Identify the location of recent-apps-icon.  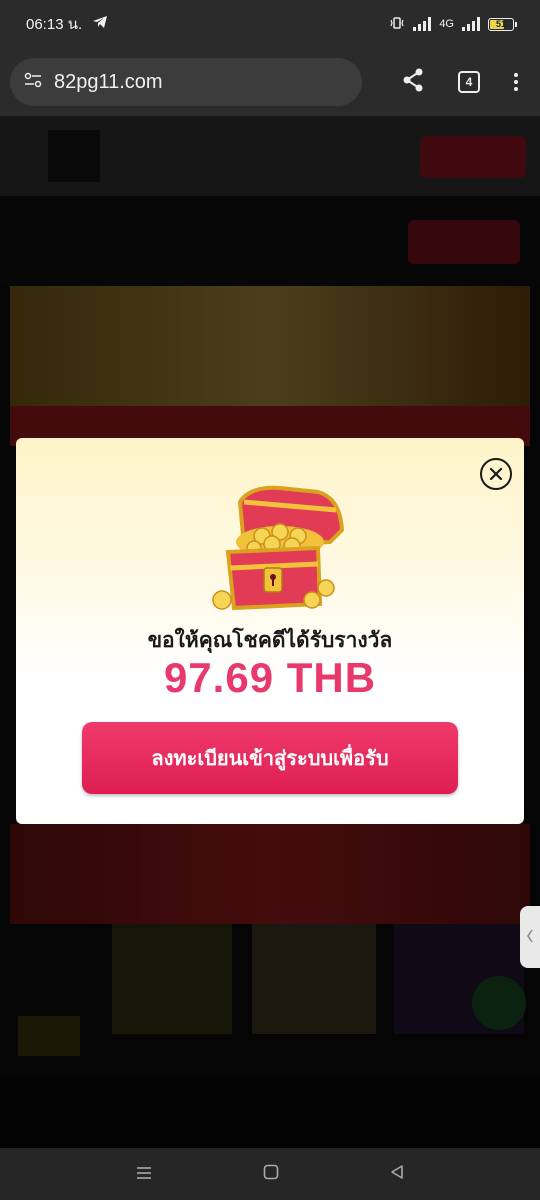
(144, 1174).